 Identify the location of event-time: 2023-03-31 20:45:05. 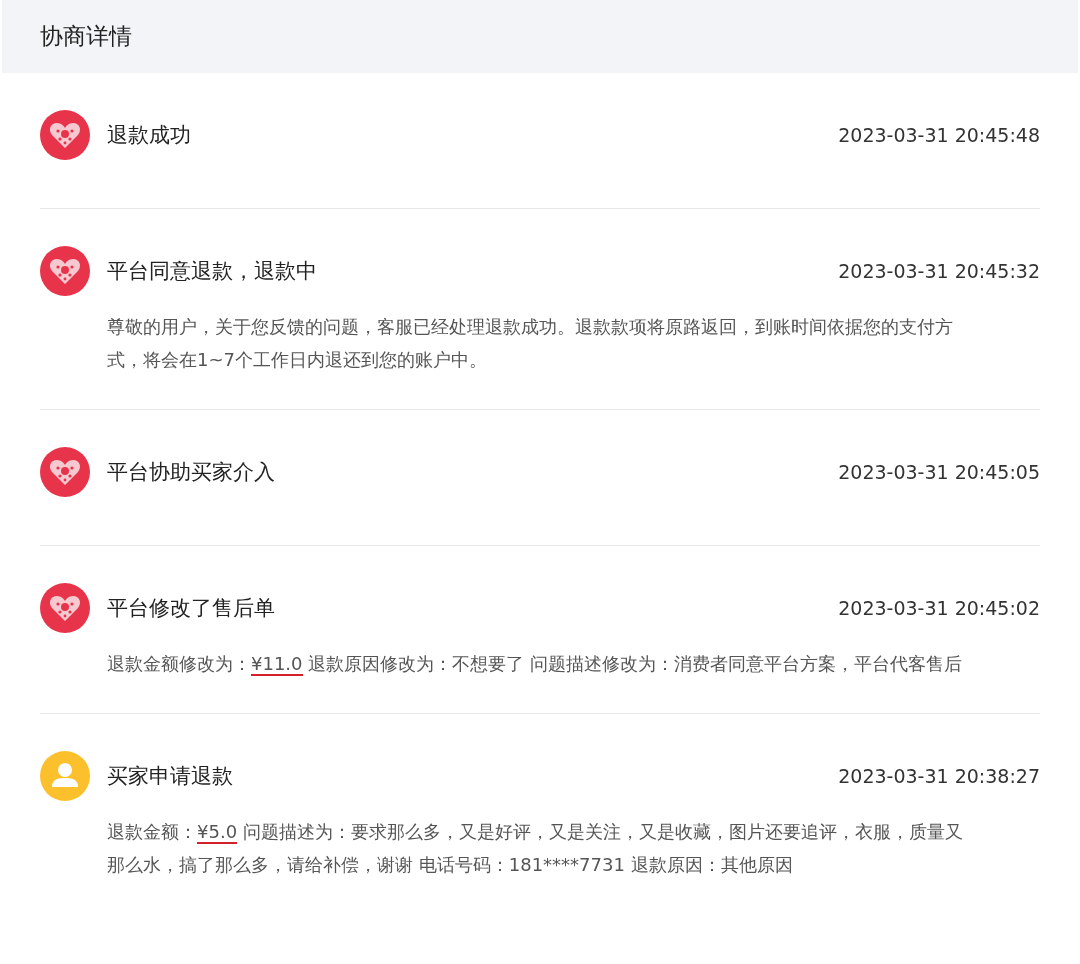
(939, 472).